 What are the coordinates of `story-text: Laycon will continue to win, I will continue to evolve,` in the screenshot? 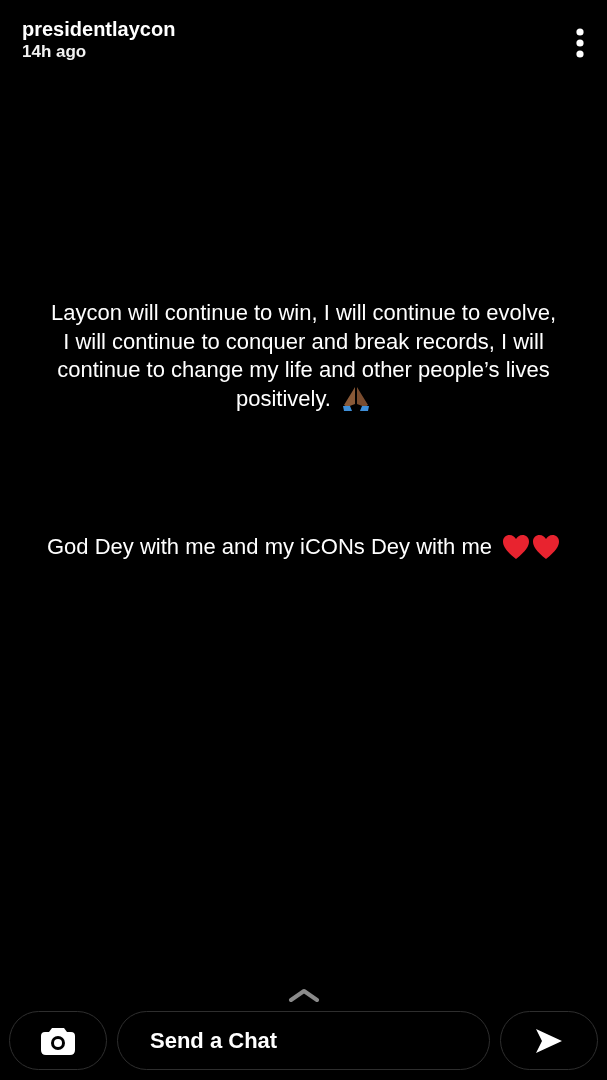 It's located at (303, 313).